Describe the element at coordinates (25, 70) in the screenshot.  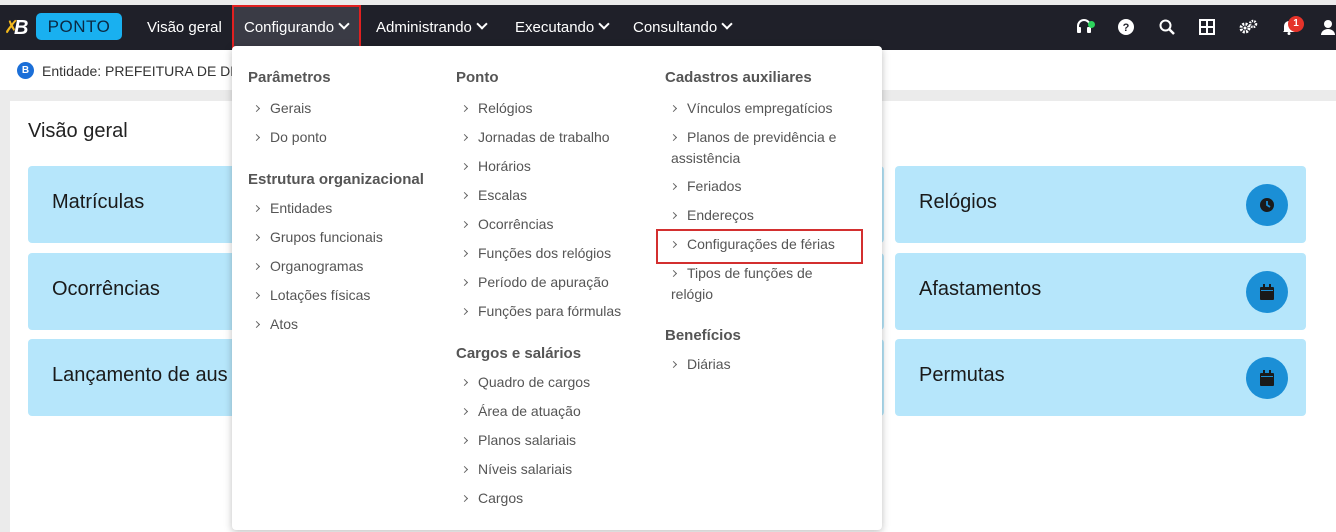
I see `entity-logo-icon: B` at that location.